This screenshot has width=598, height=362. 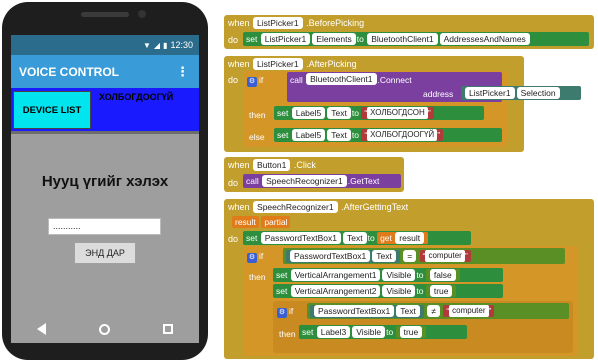 What do you see at coordinates (442, 275) in the screenshot?
I see `false-value: false` at bounding box center [442, 275].